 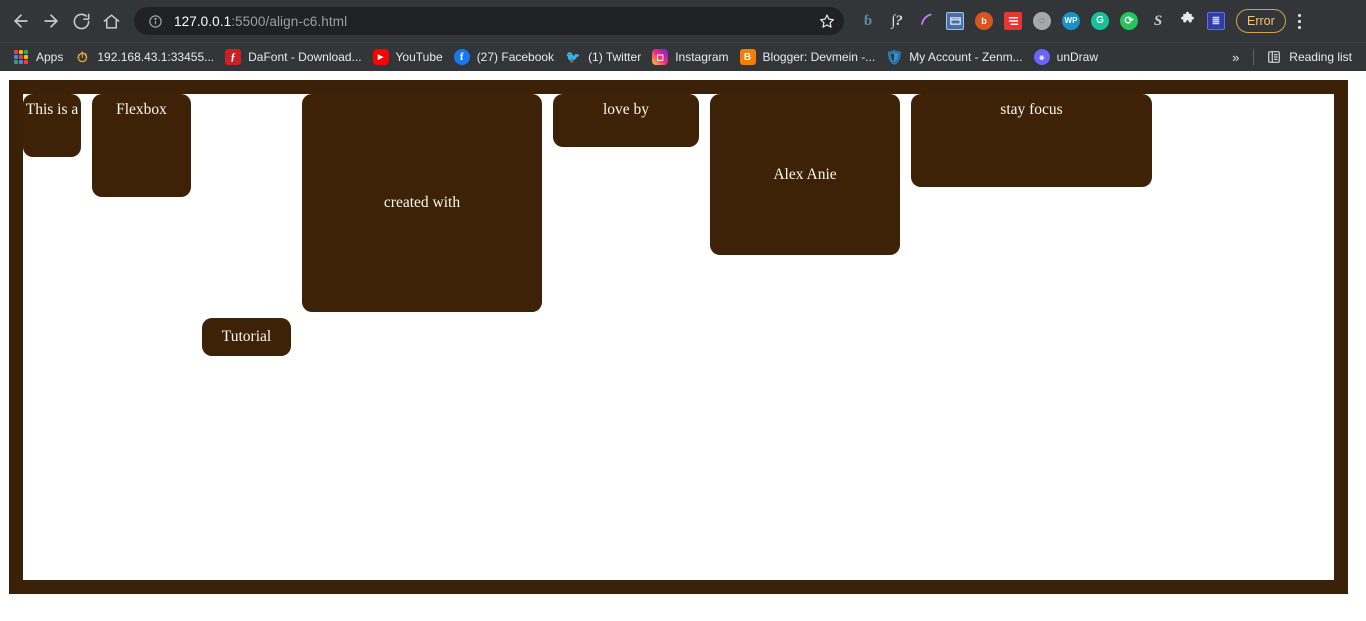 What do you see at coordinates (141, 109) in the screenshot?
I see `flex-box-label: Flexbox` at bounding box center [141, 109].